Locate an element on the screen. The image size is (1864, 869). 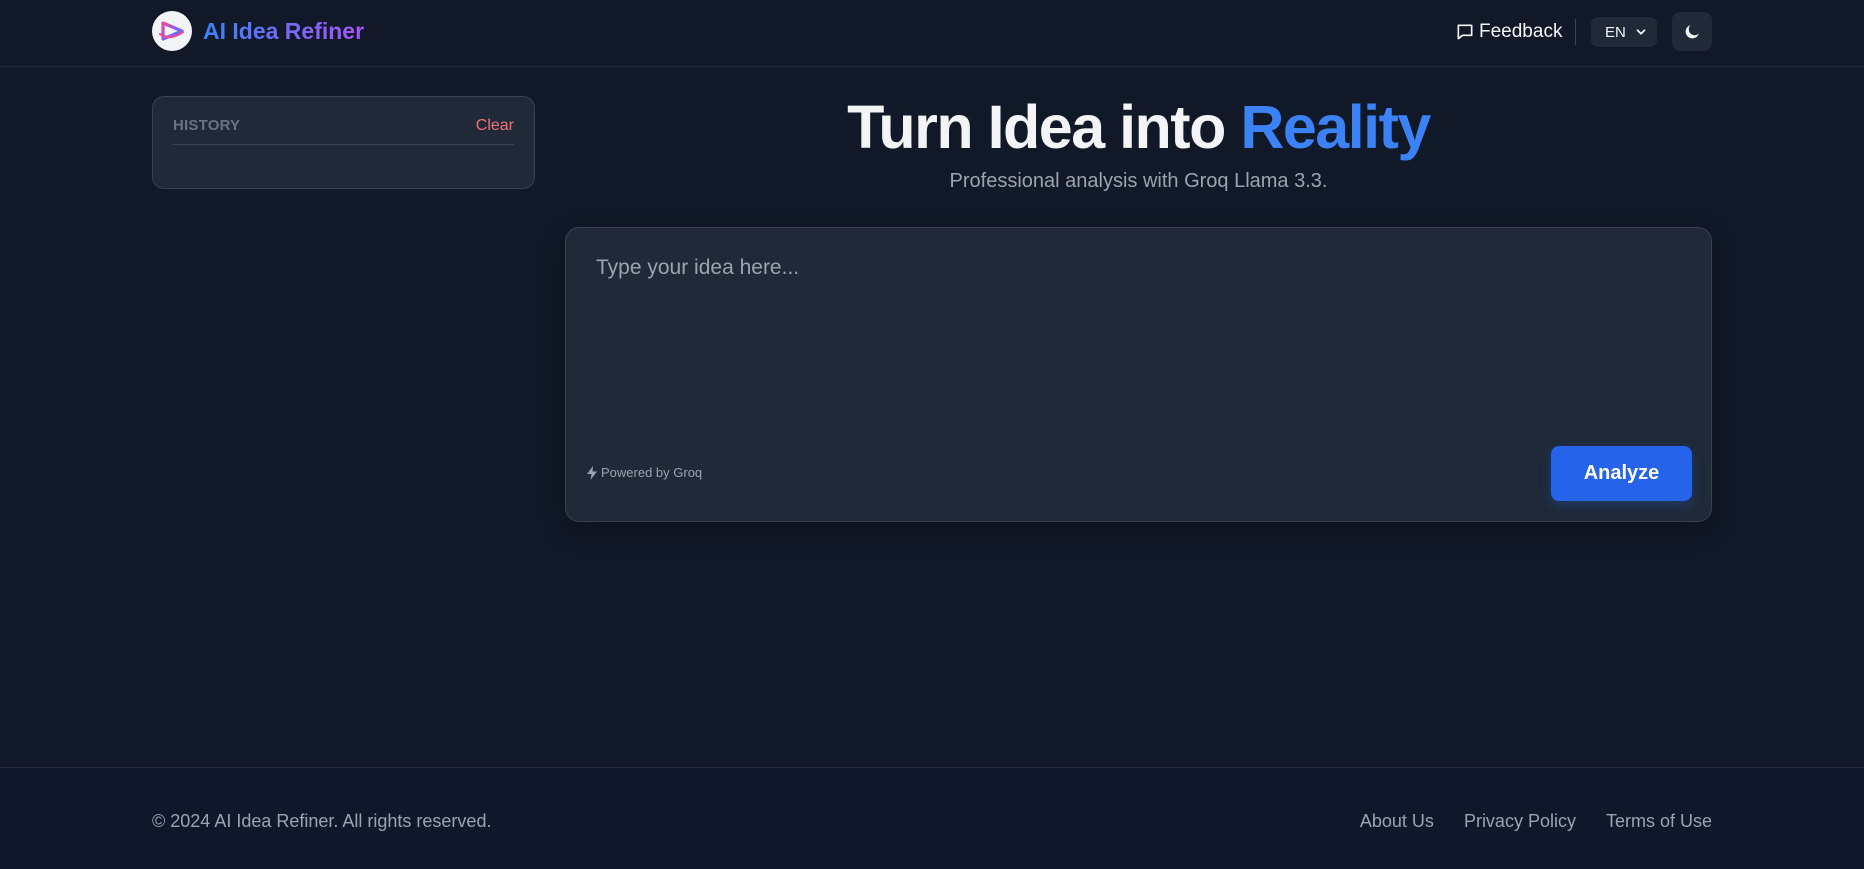
chevron-down-icon is located at coordinates (1641, 32).